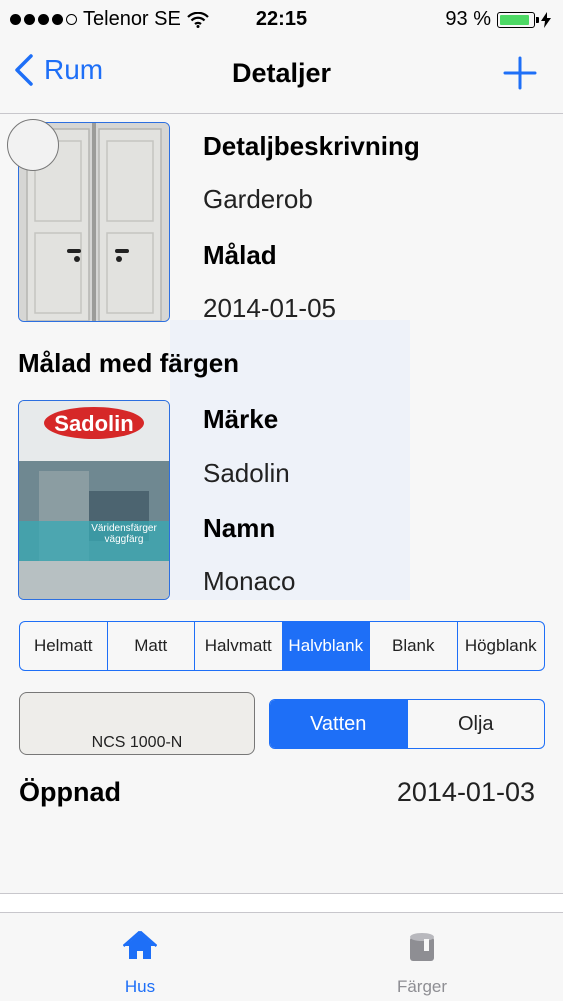 The width and height of the screenshot is (563, 1001). What do you see at coordinates (520, 73) in the screenshot?
I see `plus-icon` at bounding box center [520, 73].